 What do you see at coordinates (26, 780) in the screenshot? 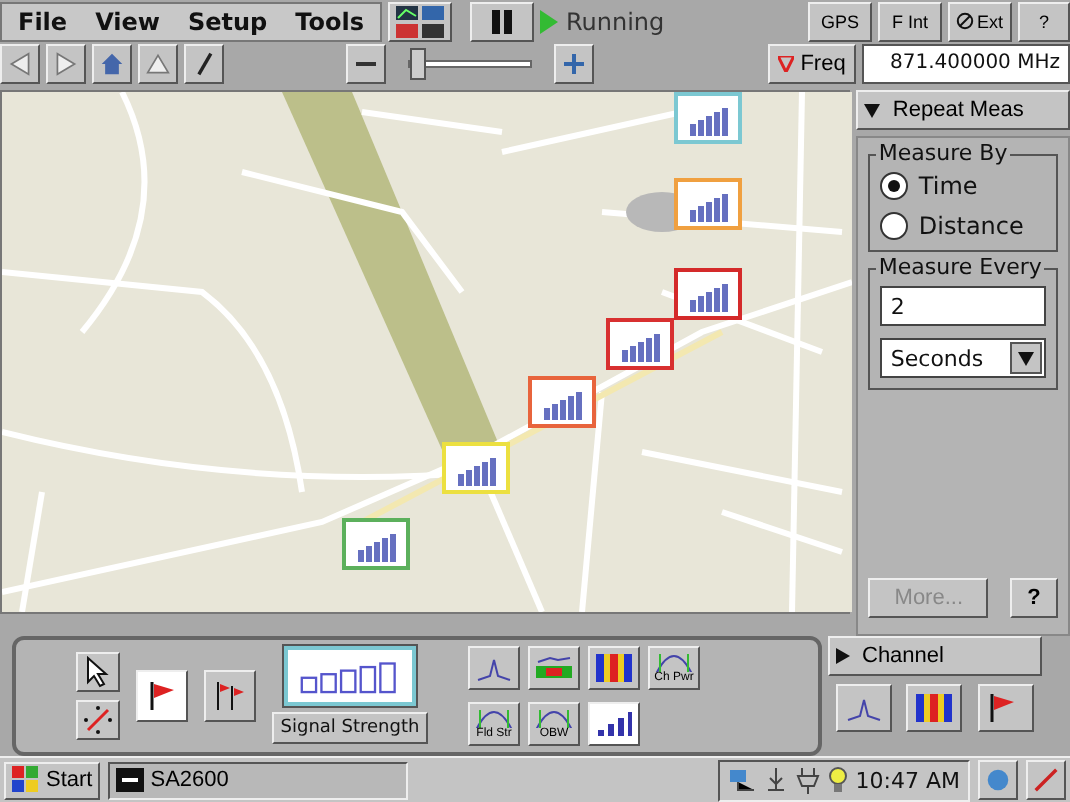
I see `windows-logo-icon` at bounding box center [26, 780].